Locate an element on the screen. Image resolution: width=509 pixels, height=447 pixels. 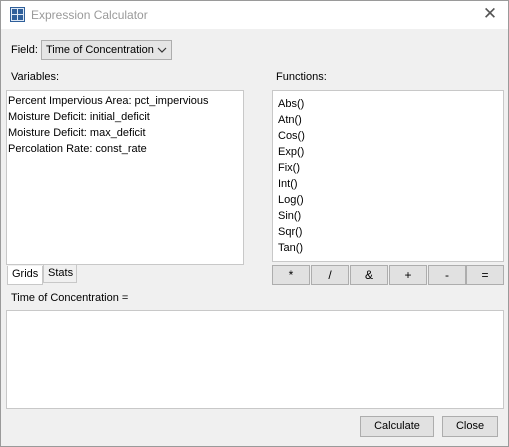
title-bar: Expression Calculator ✕ is located at coordinates (254, 15).